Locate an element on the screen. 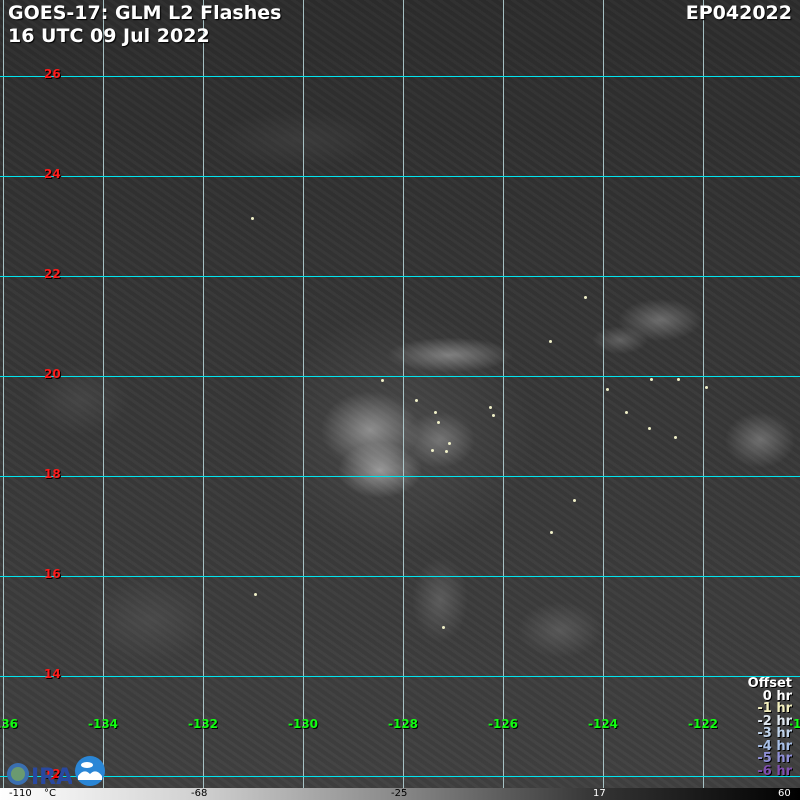  legend-item: -6 hr is located at coordinates (774, 771).